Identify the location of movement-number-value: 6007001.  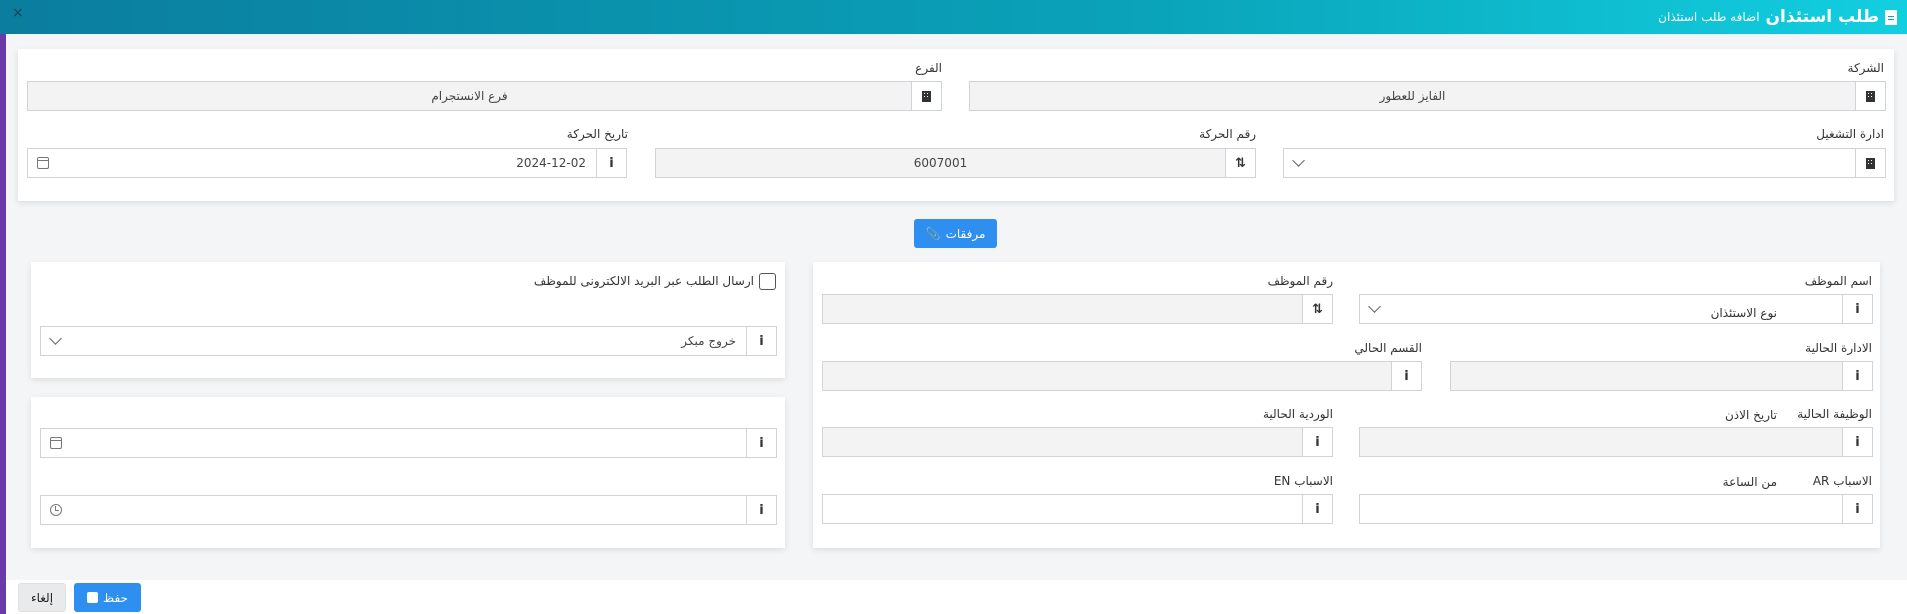
(940, 163).